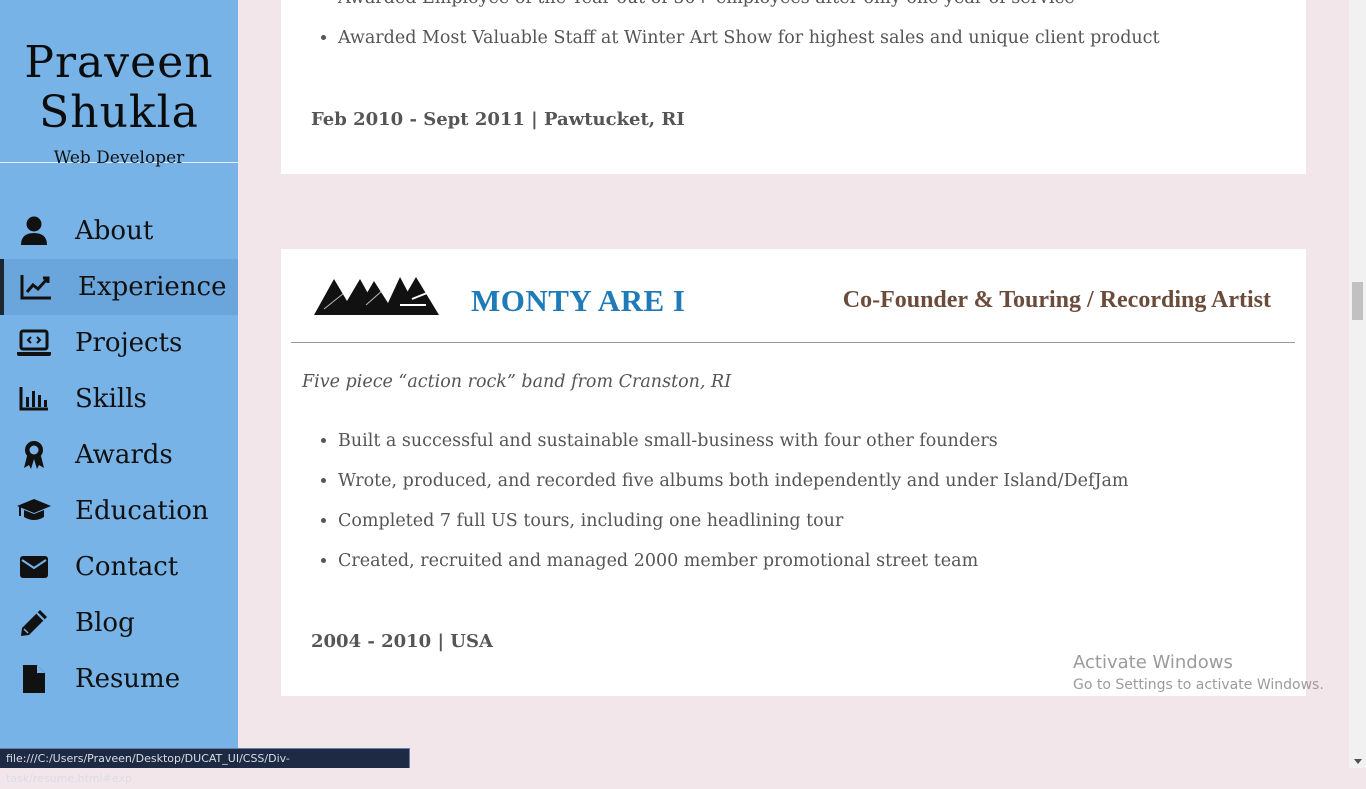 The height and width of the screenshot is (789, 1366). I want to click on profile-name-line2: Shukla, so click(119, 112).